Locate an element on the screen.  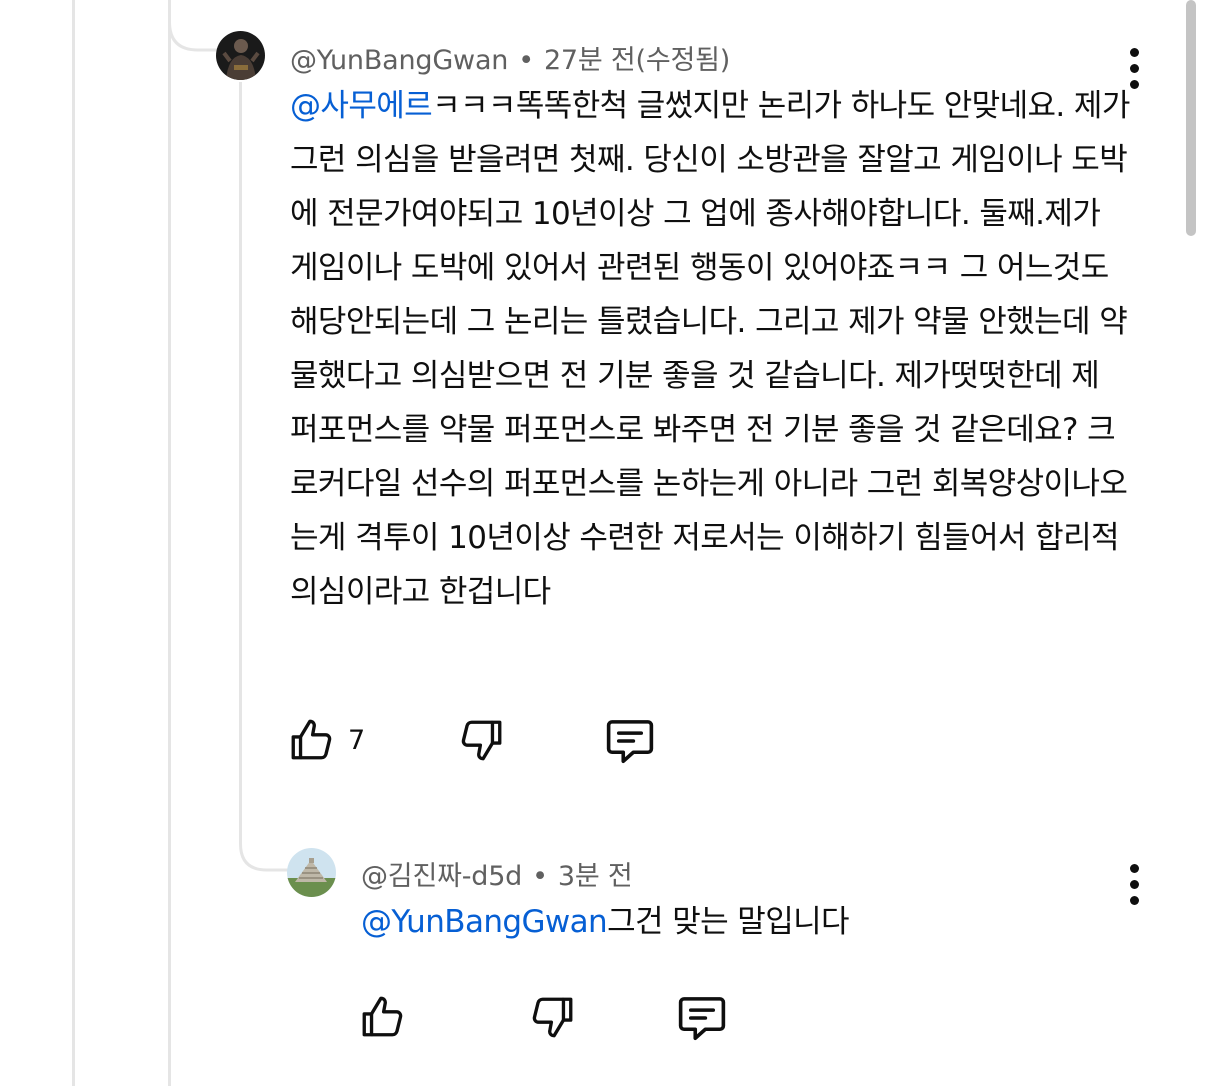
parent-thread-line is located at coordinates (169, 543).